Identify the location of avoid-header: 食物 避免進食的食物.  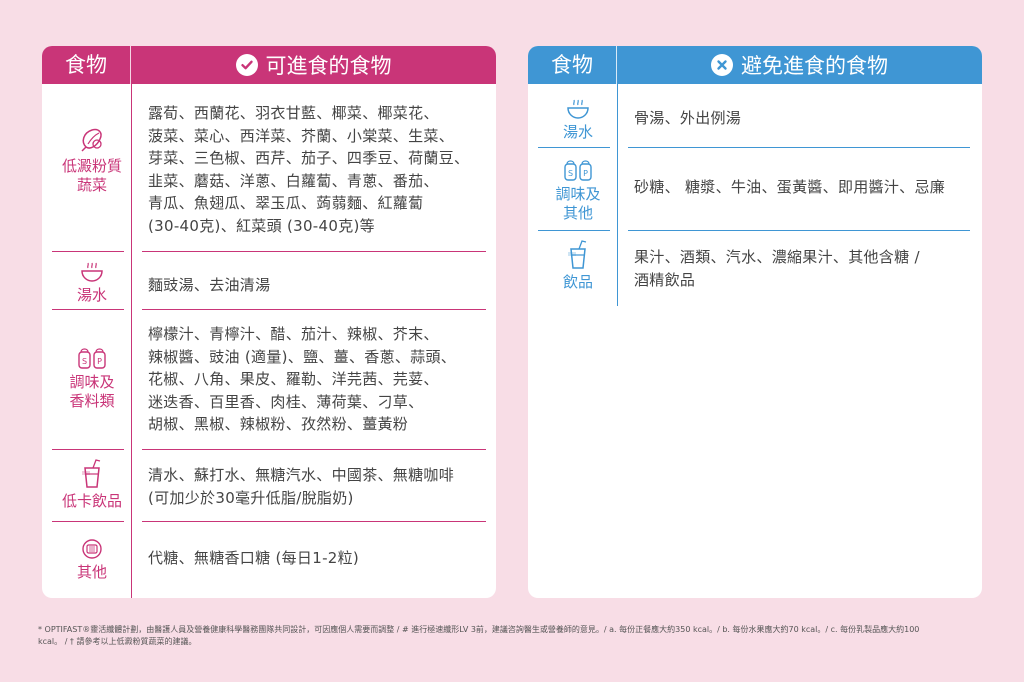
(755, 65).